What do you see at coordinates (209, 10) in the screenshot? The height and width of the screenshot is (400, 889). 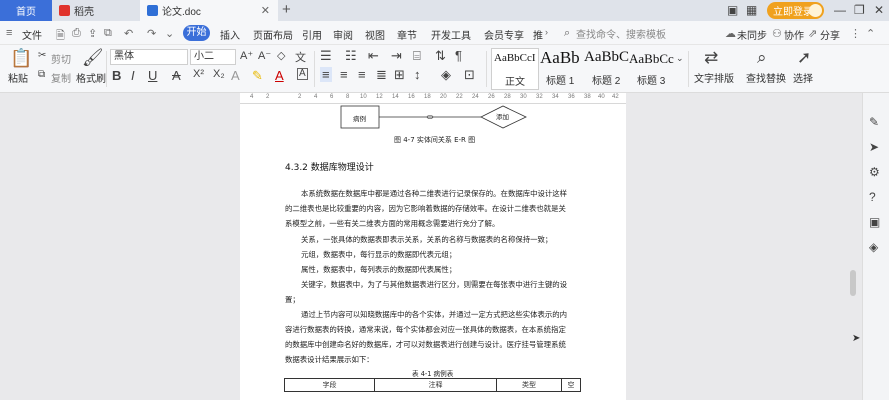 I see `tab-doc: 论文.doc ✕` at bounding box center [209, 10].